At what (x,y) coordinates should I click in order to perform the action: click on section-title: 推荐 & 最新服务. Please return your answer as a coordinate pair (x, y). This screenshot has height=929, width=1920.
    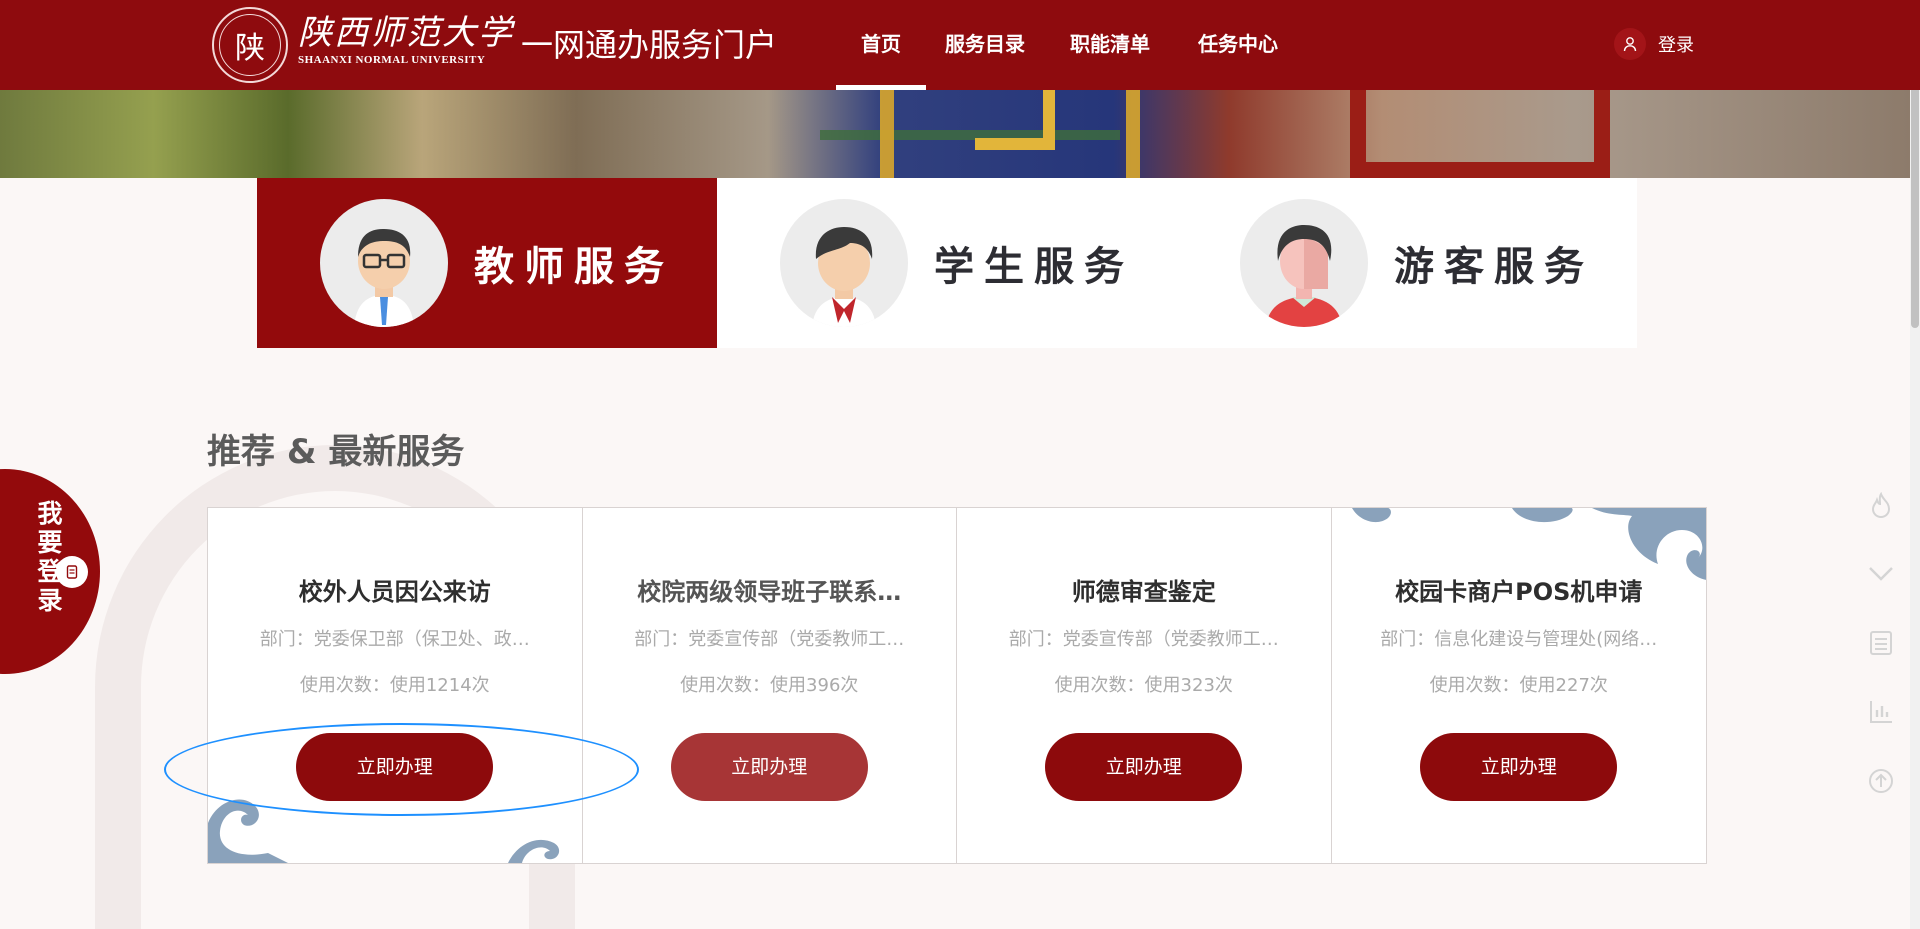
    Looking at the image, I should click on (336, 452).